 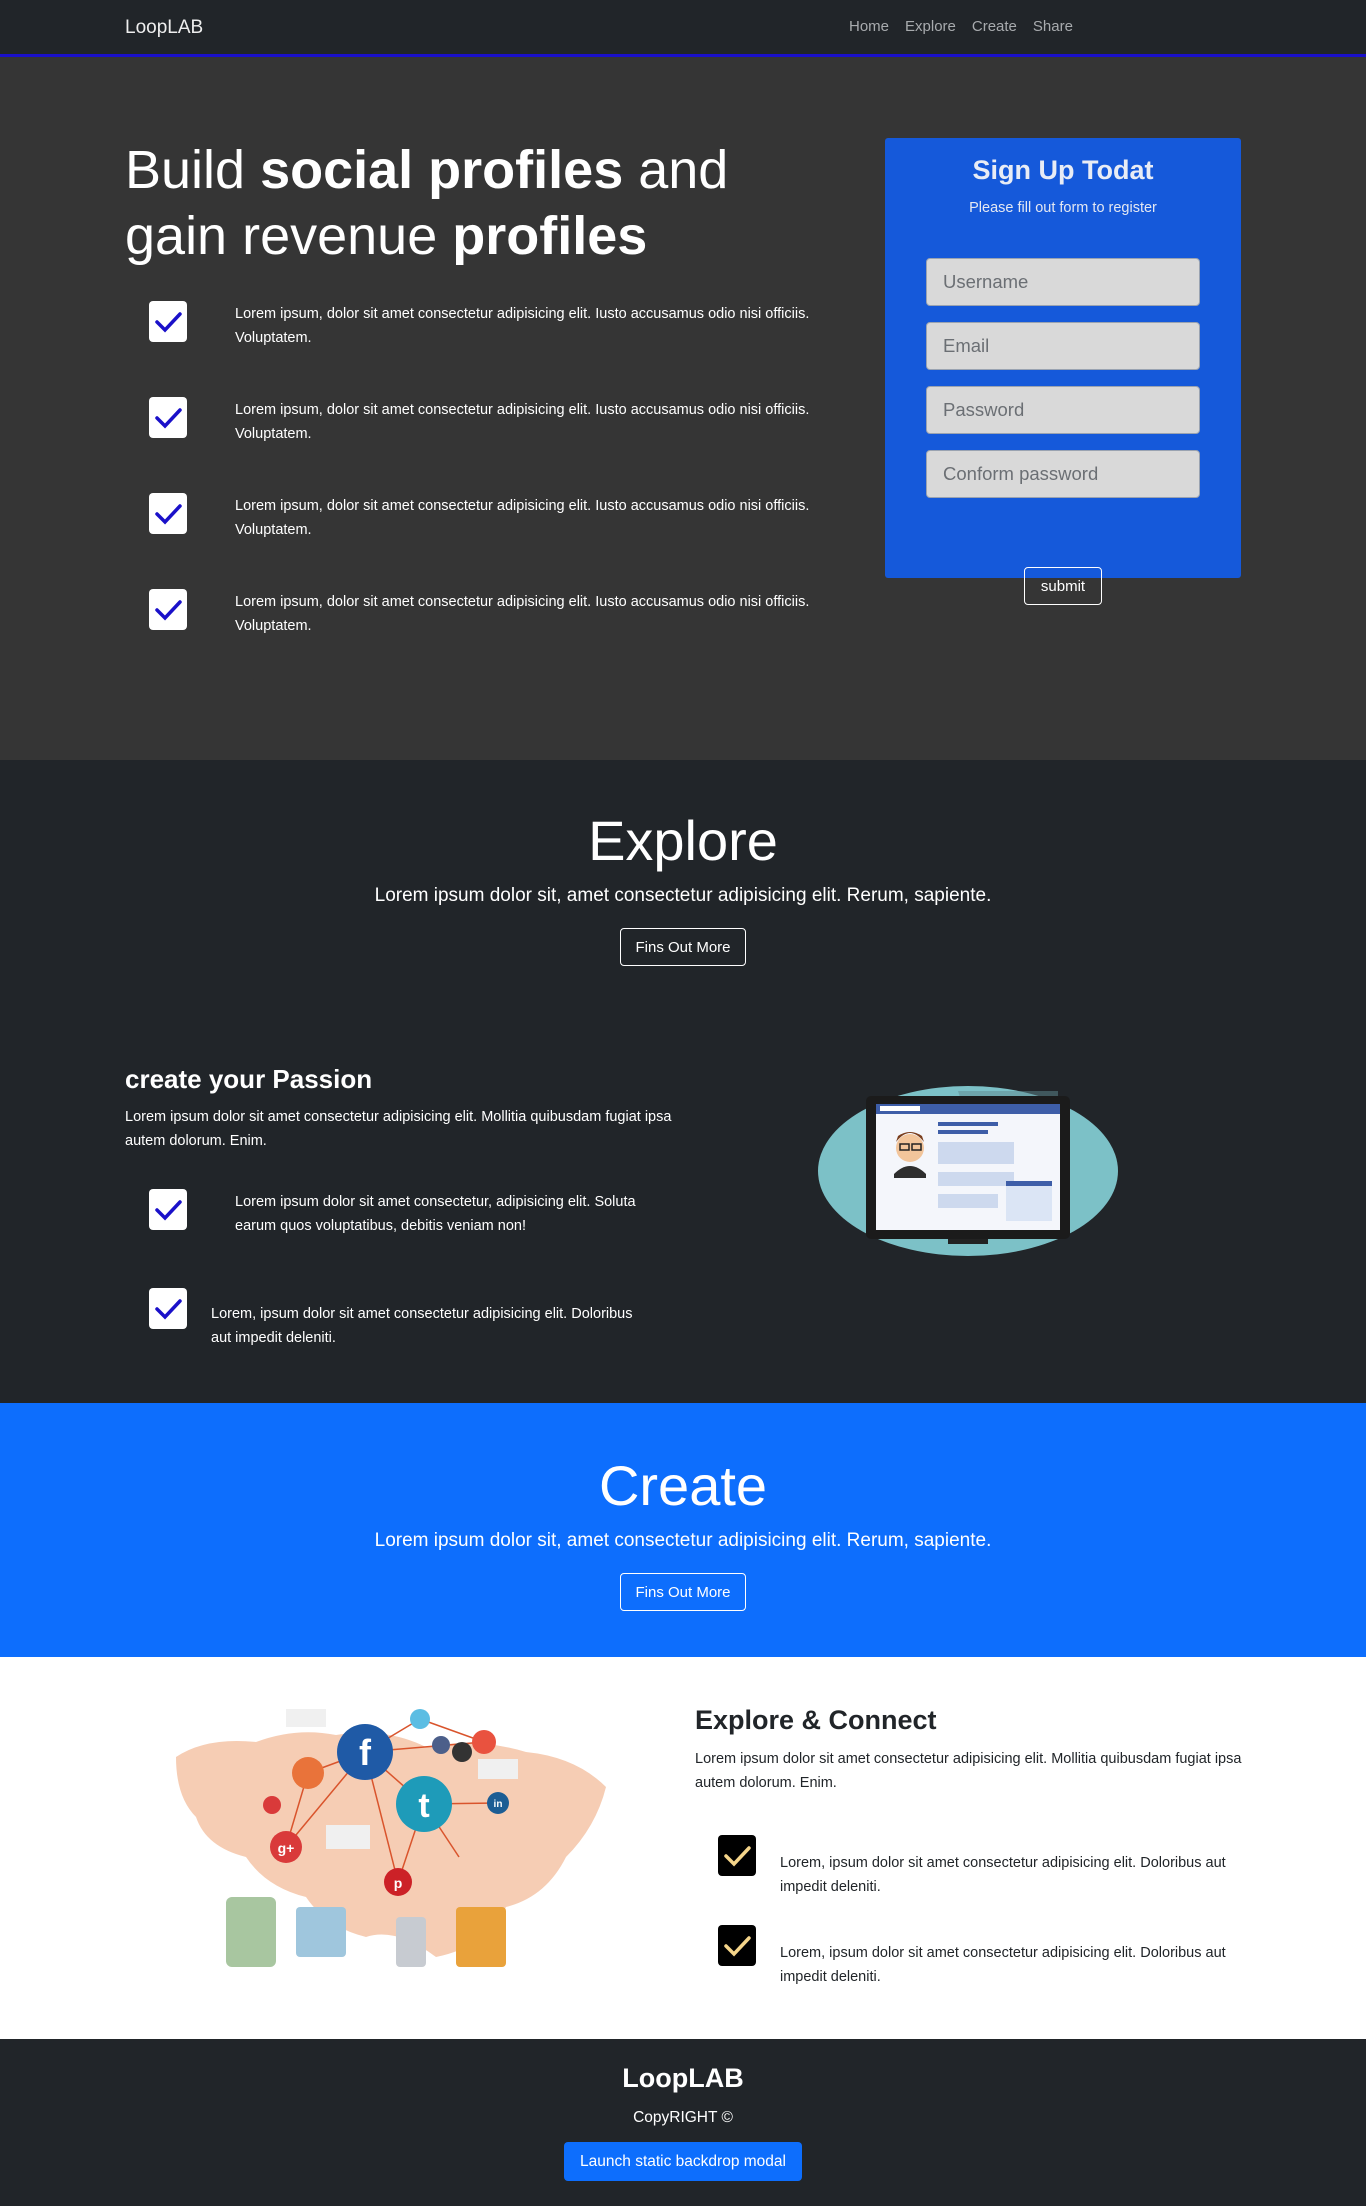 What do you see at coordinates (498, 1804) in the screenshot?
I see `svg-text: in` at bounding box center [498, 1804].